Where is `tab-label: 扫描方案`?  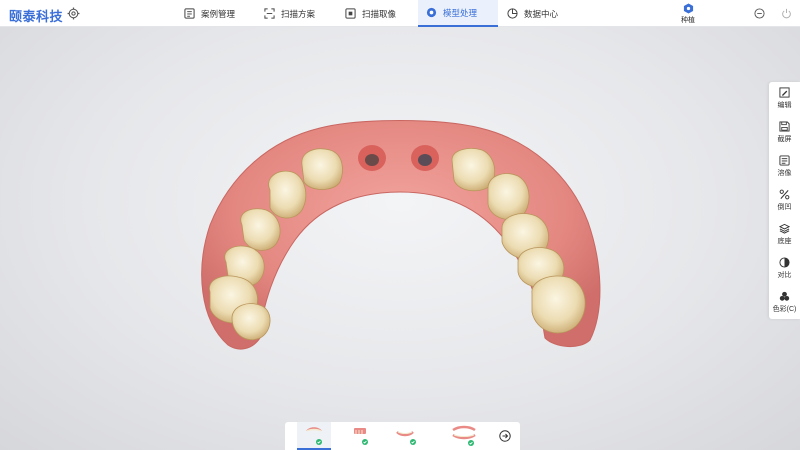
tab-label: 扫描方案 is located at coordinates (298, 13).